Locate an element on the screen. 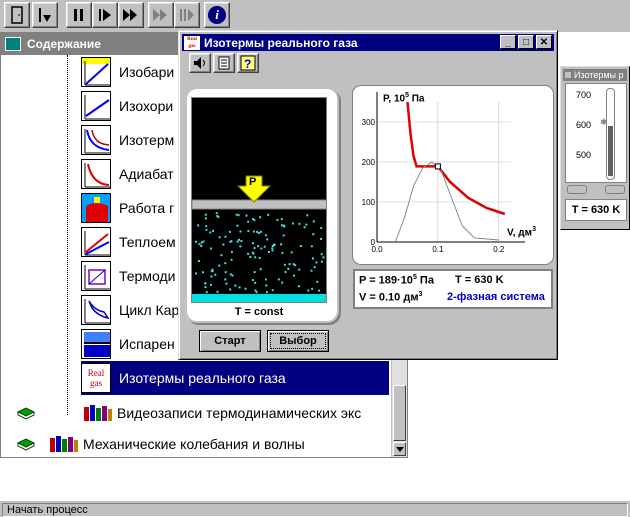 This screenshot has width=630, height=517. tree-item-thermodynamics: Термоди is located at coordinates (128, 276).